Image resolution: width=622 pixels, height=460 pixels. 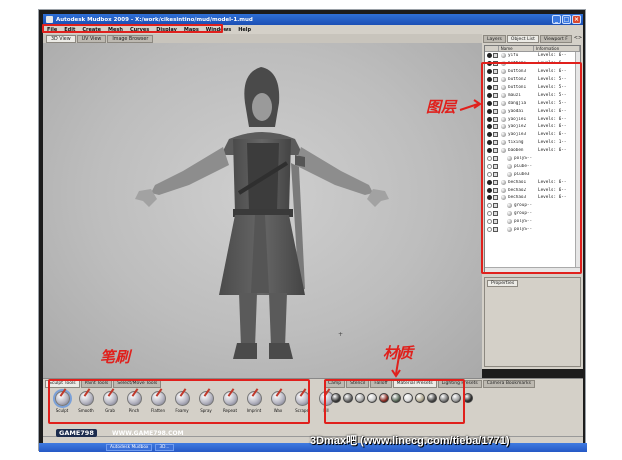 What do you see at coordinates (489, 56) in the screenshot?
I see `eye-icon` at bounding box center [489, 56].